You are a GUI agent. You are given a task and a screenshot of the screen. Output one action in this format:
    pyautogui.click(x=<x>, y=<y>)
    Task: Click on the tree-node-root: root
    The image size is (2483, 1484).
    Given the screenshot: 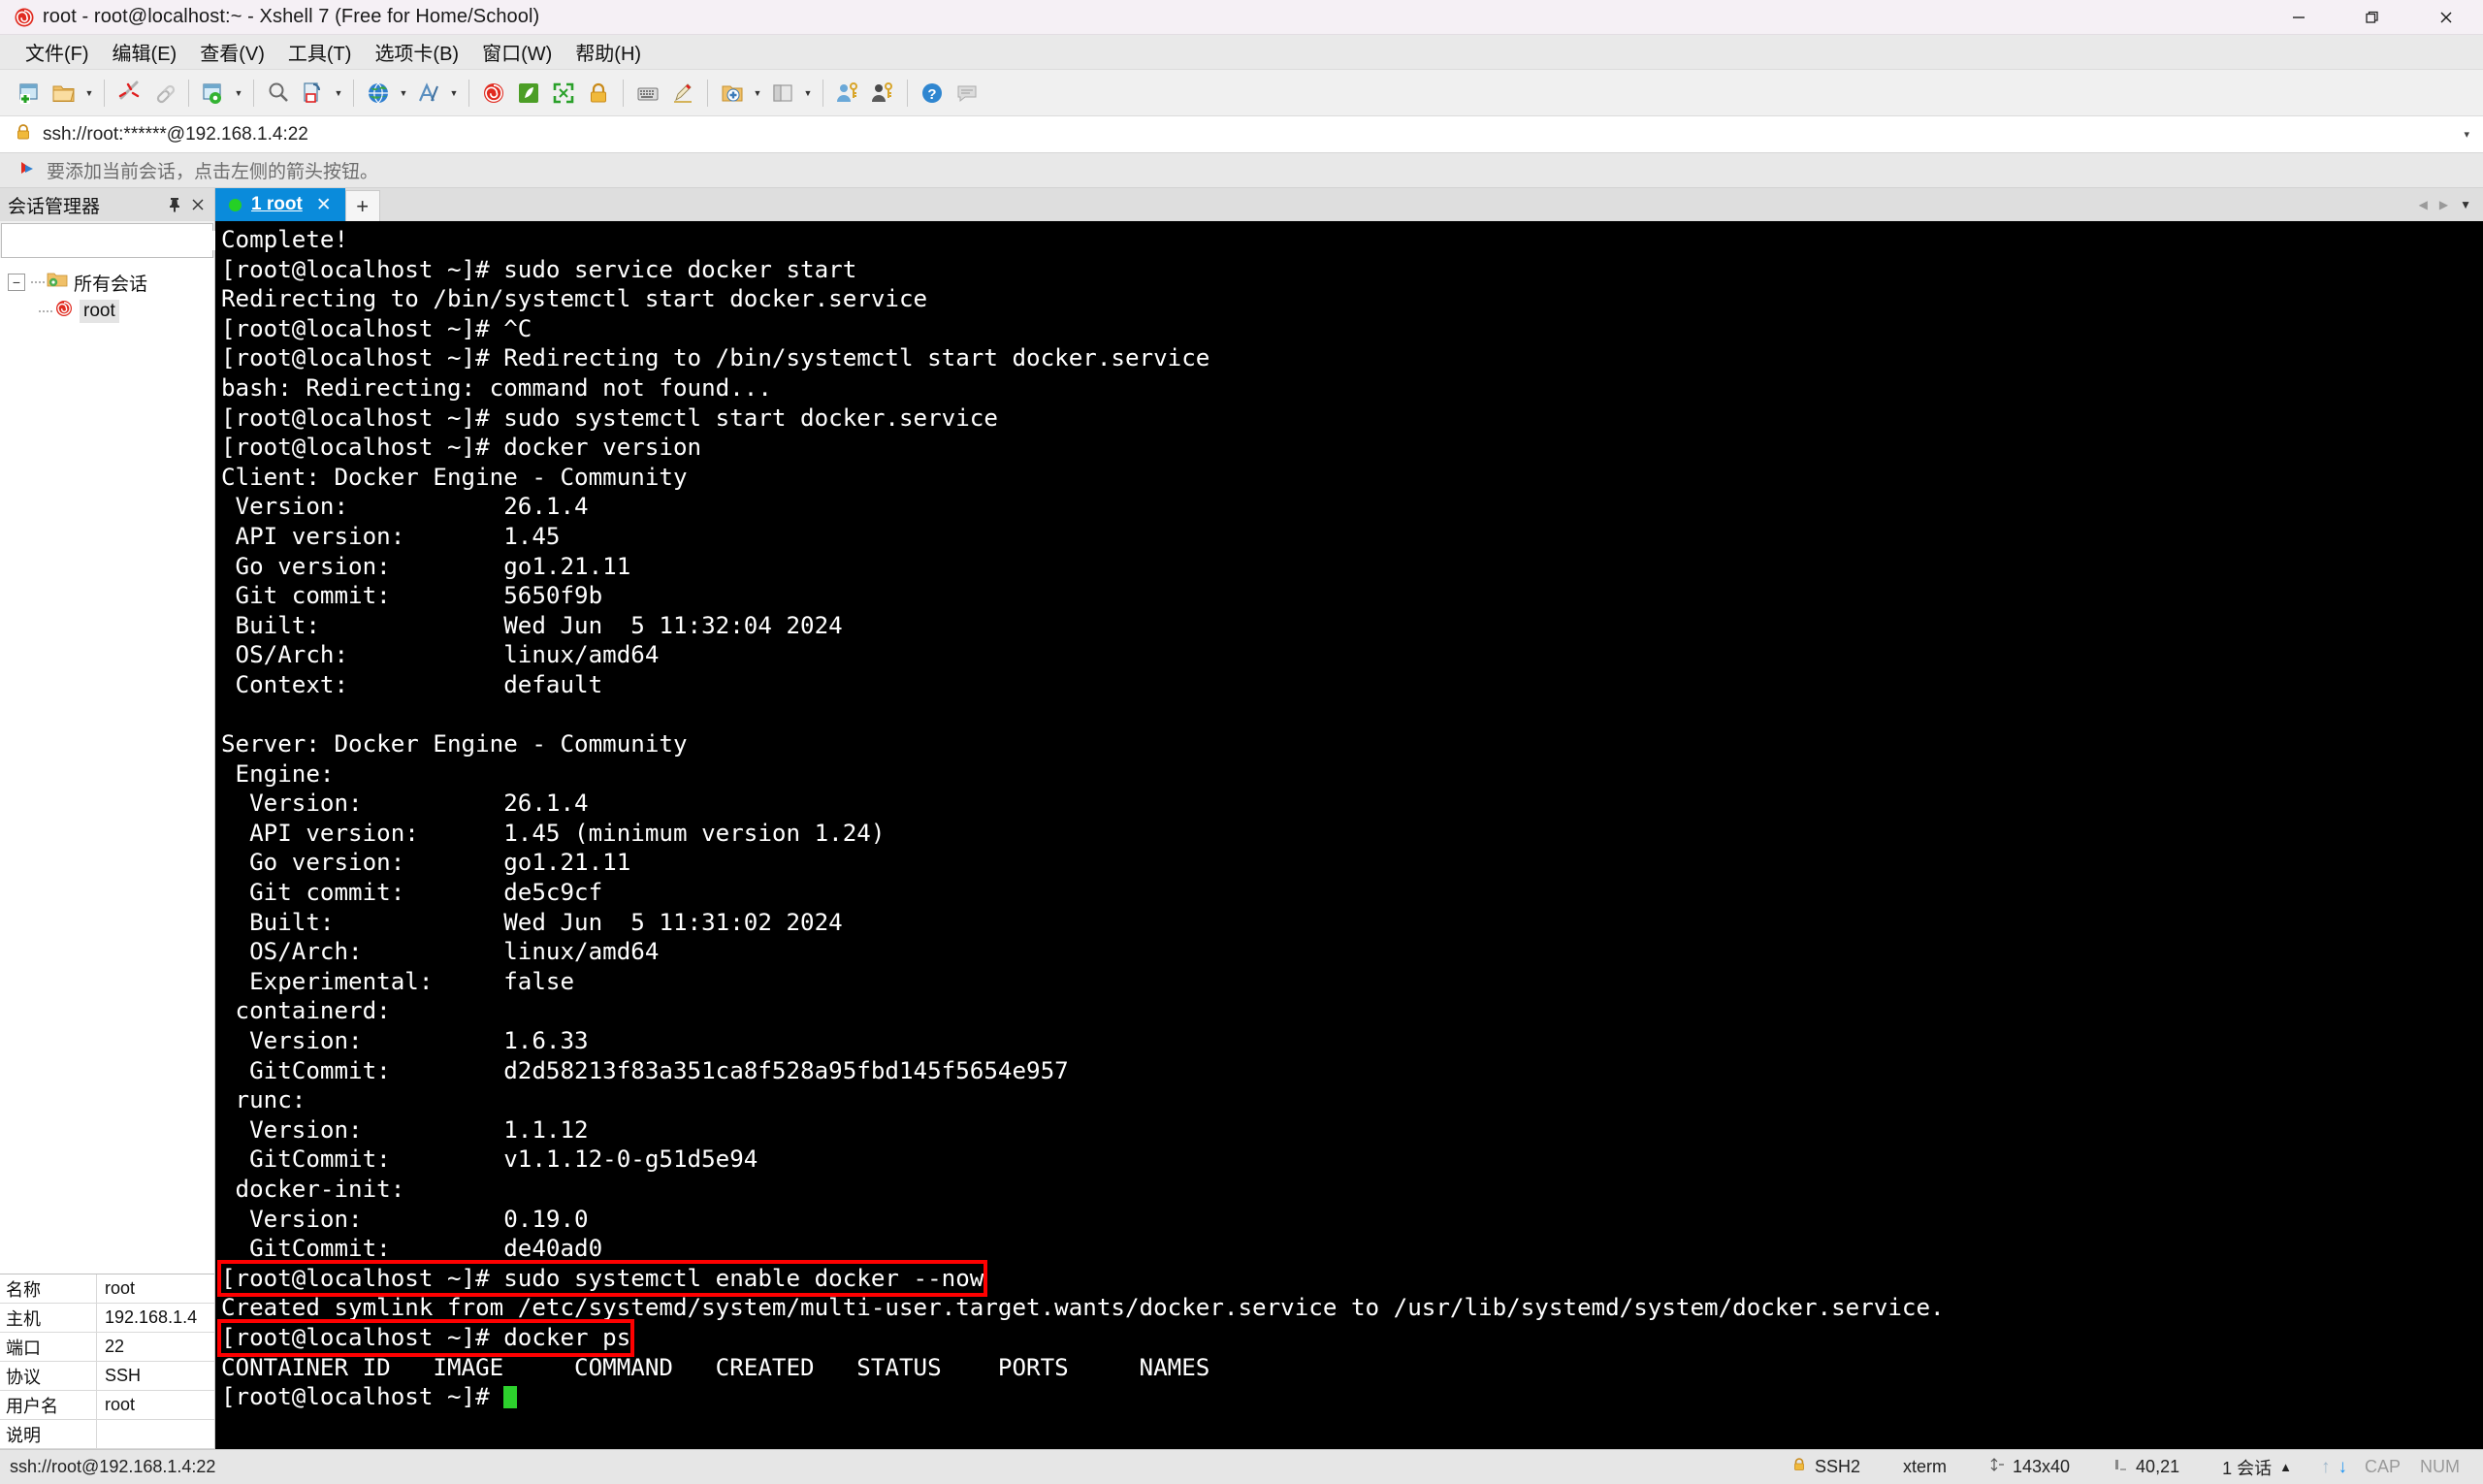 What is the action you would take?
    pyautogui.click(x=107, y=311)
    